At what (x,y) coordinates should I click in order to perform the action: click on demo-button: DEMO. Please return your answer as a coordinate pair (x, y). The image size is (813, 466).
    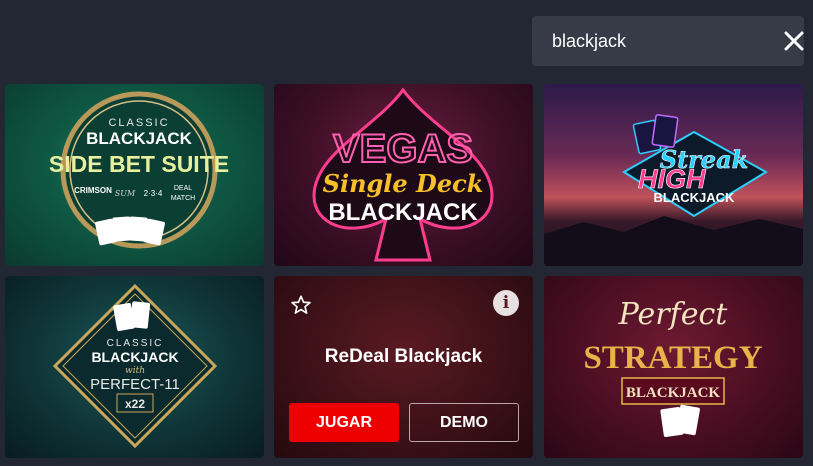
    Looking at the image, I should click on (464, 422).